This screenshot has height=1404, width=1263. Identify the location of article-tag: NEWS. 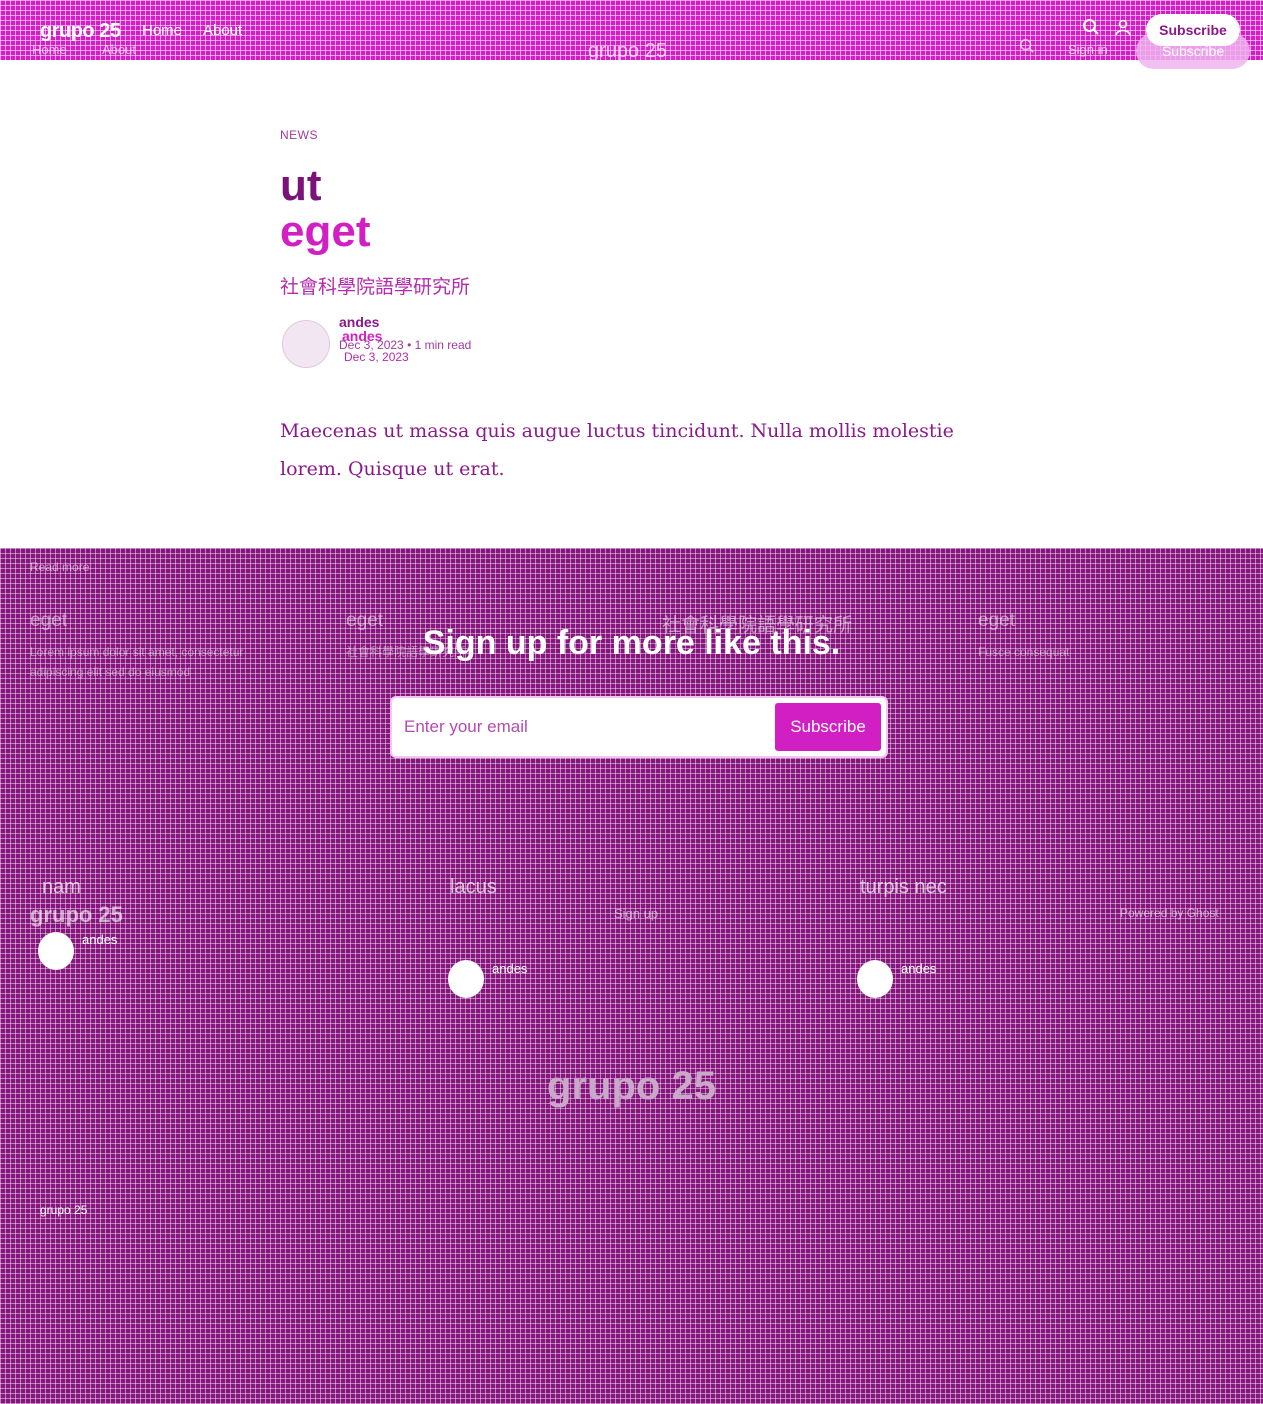
(299, 135).